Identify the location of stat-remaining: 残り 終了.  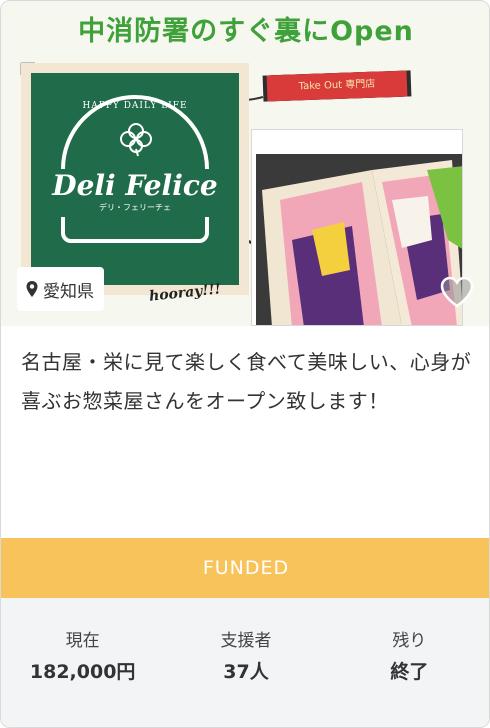
(408, 662).